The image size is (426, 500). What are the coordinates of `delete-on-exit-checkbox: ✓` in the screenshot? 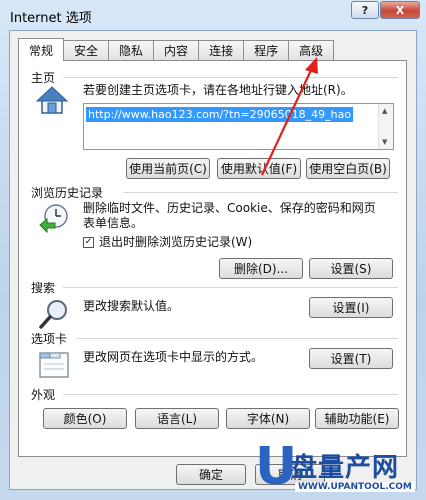 It's located at (88, 242).